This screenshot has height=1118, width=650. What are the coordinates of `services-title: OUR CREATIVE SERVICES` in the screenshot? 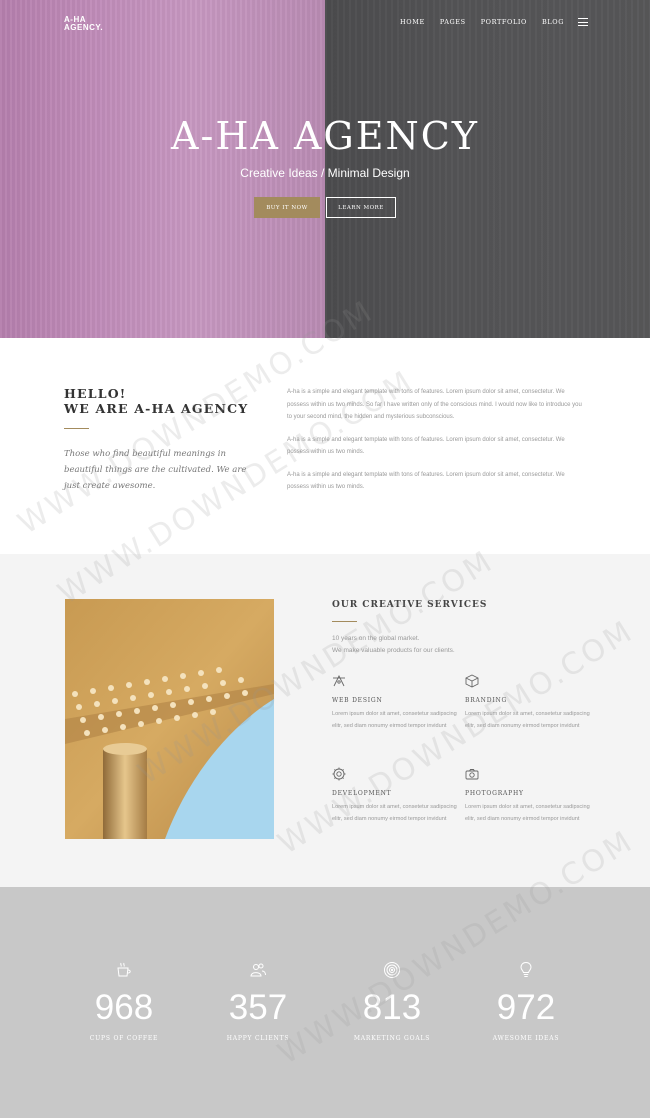 It's located at (410, 605).